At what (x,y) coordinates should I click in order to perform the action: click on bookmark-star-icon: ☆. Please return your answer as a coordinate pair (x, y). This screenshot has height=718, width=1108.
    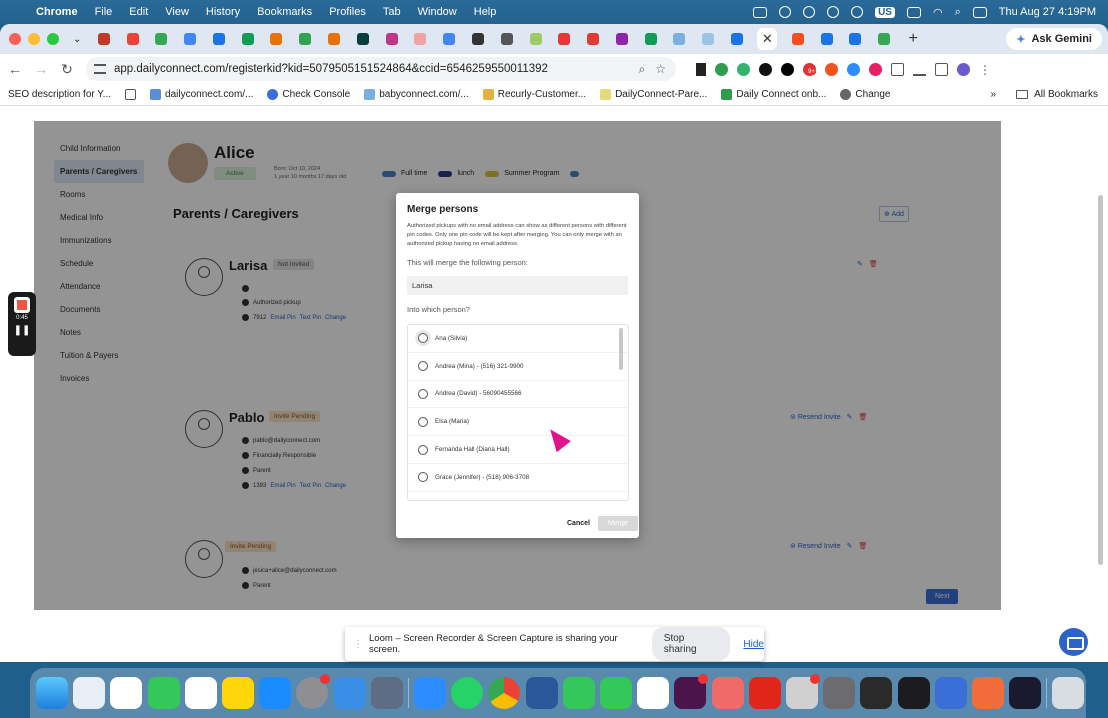
    Looking at the image, I should click on (660, 69).